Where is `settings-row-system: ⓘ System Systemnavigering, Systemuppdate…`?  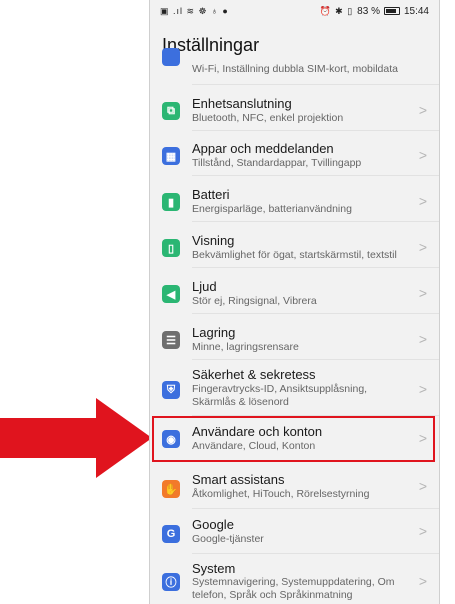
settings-row-system: ⓘ System Systemnavigering, Systemuppdate… is located at coordinates (294, 579).